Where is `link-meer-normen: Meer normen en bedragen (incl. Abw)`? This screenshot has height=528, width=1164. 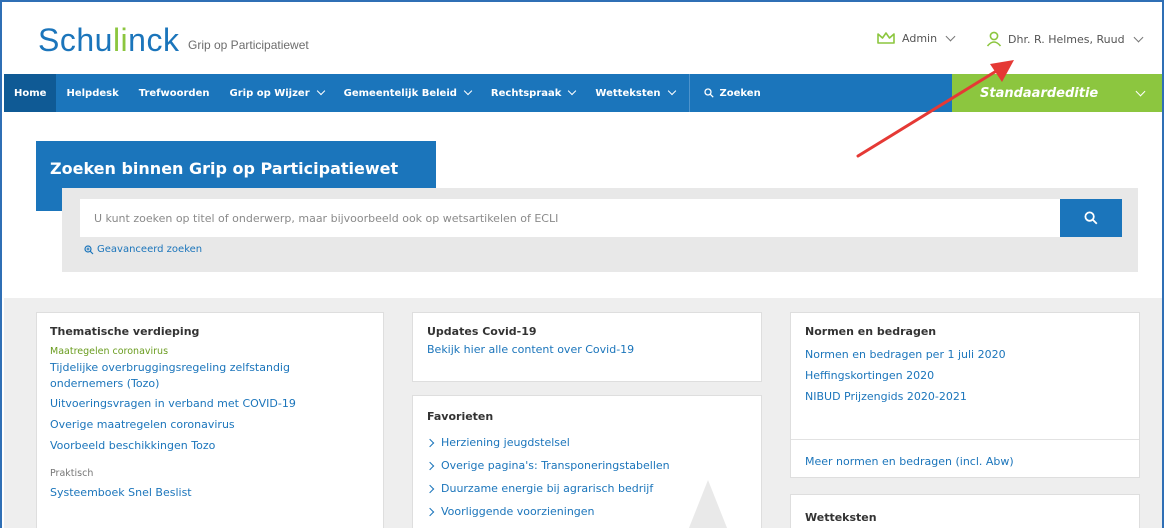 link-meer-normen: Meer normen en bedragen (incl. Abw) is located at coordinates (909, 462).